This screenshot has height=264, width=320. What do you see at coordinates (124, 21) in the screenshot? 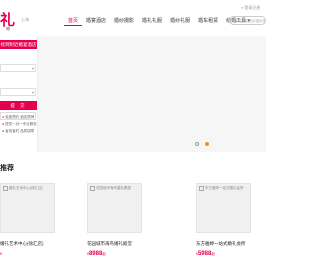
I see `nav-item-wedding-photo: 婚纱摄影` at bounding box center [124, 21].